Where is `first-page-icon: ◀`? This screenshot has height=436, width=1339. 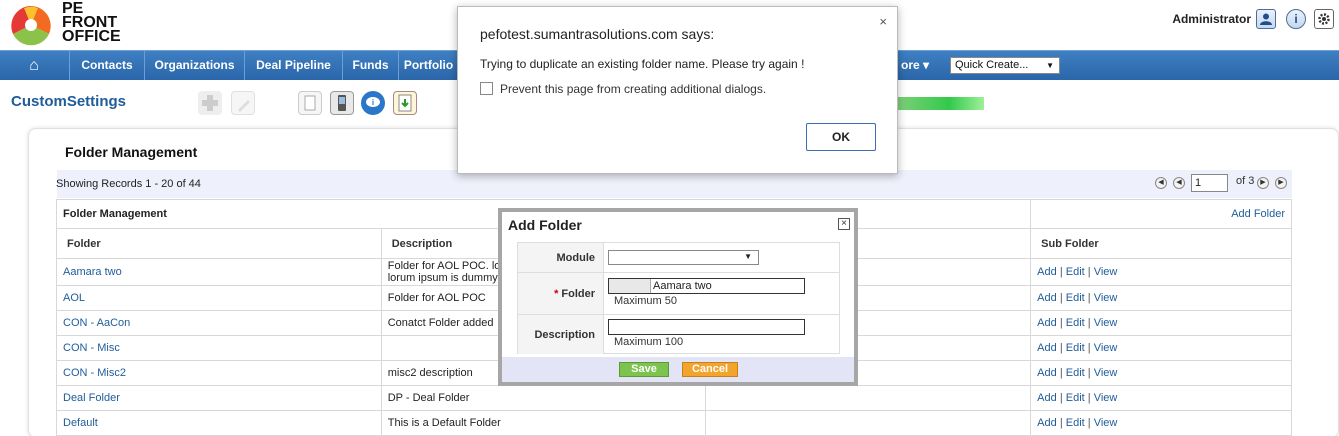 first-page-icon: ◀ is located at coordinates (1161, 183).